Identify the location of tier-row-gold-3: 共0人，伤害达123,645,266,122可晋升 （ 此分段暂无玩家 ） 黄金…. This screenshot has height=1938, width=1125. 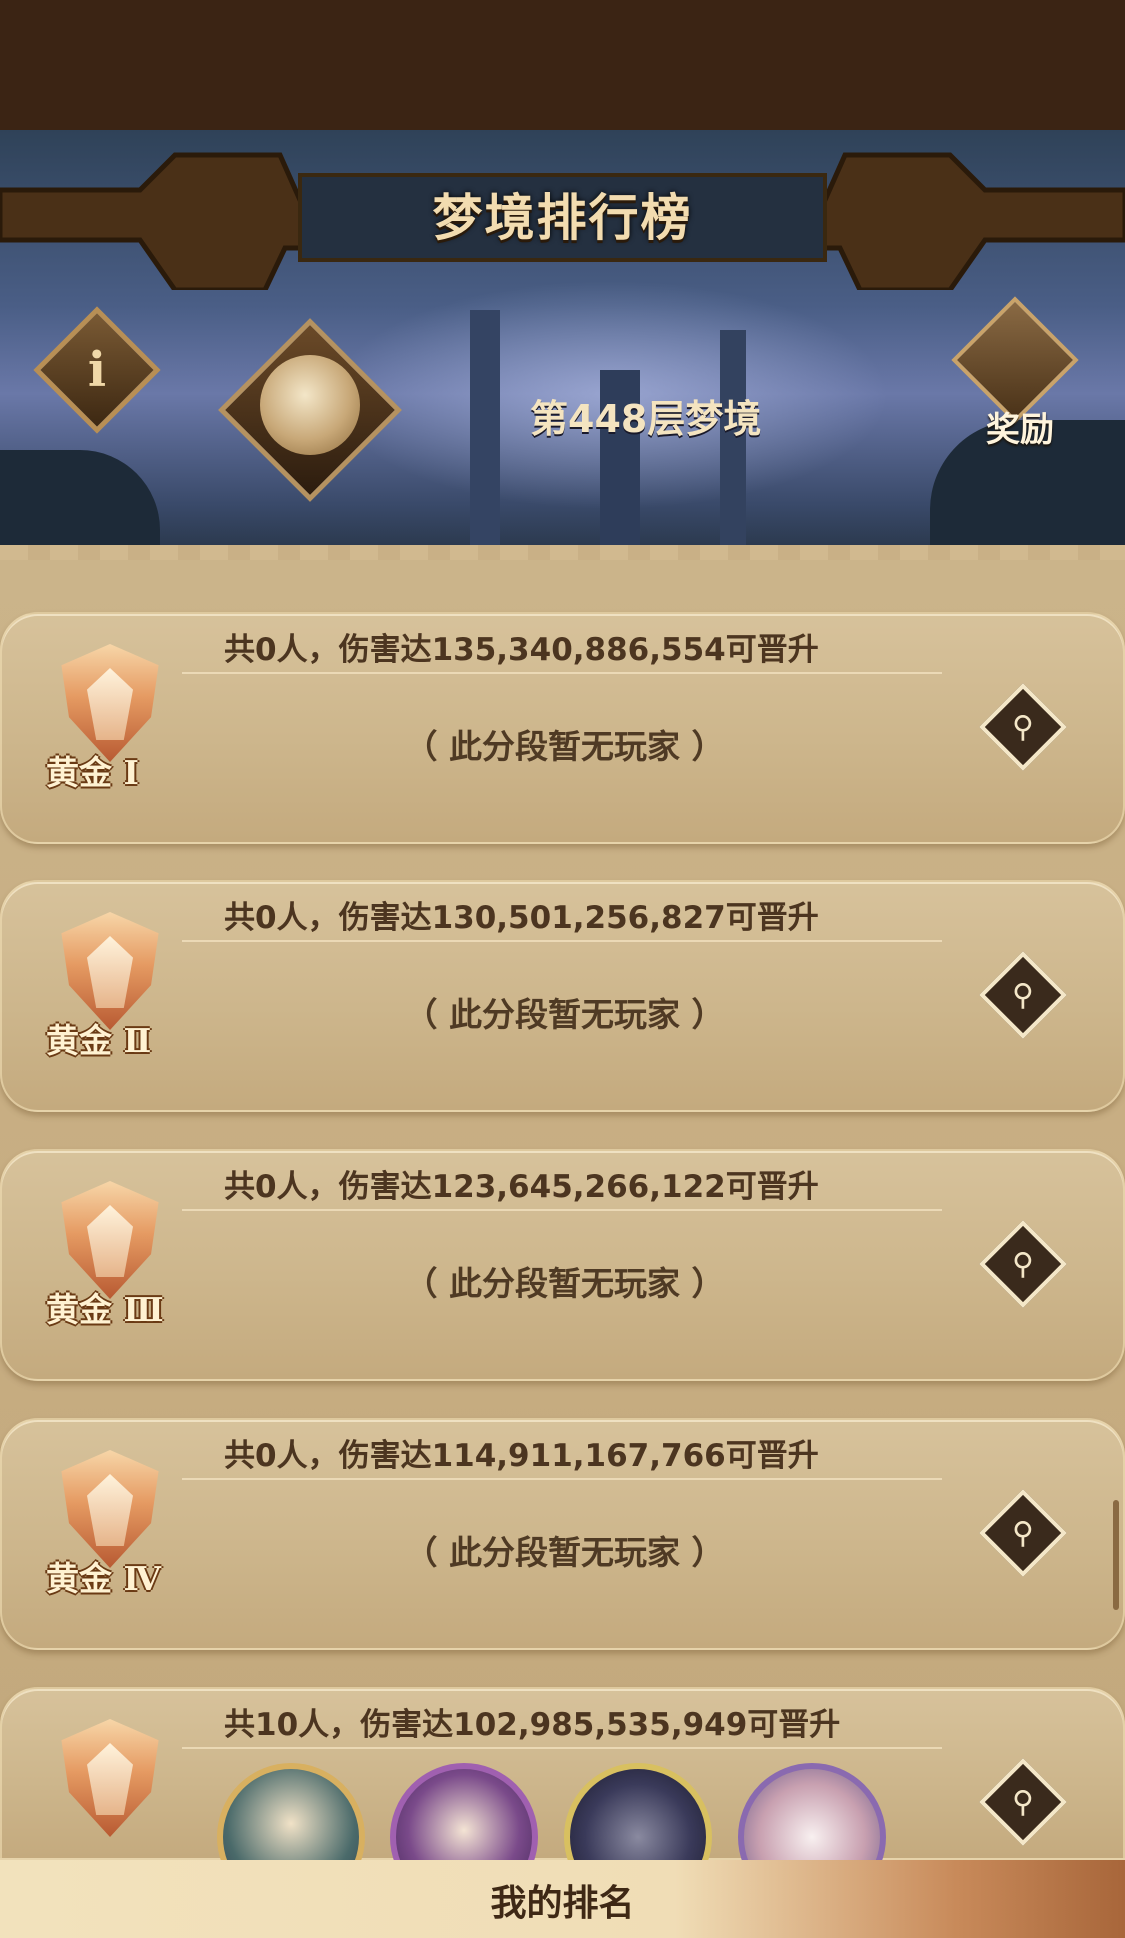
(562, 1265).